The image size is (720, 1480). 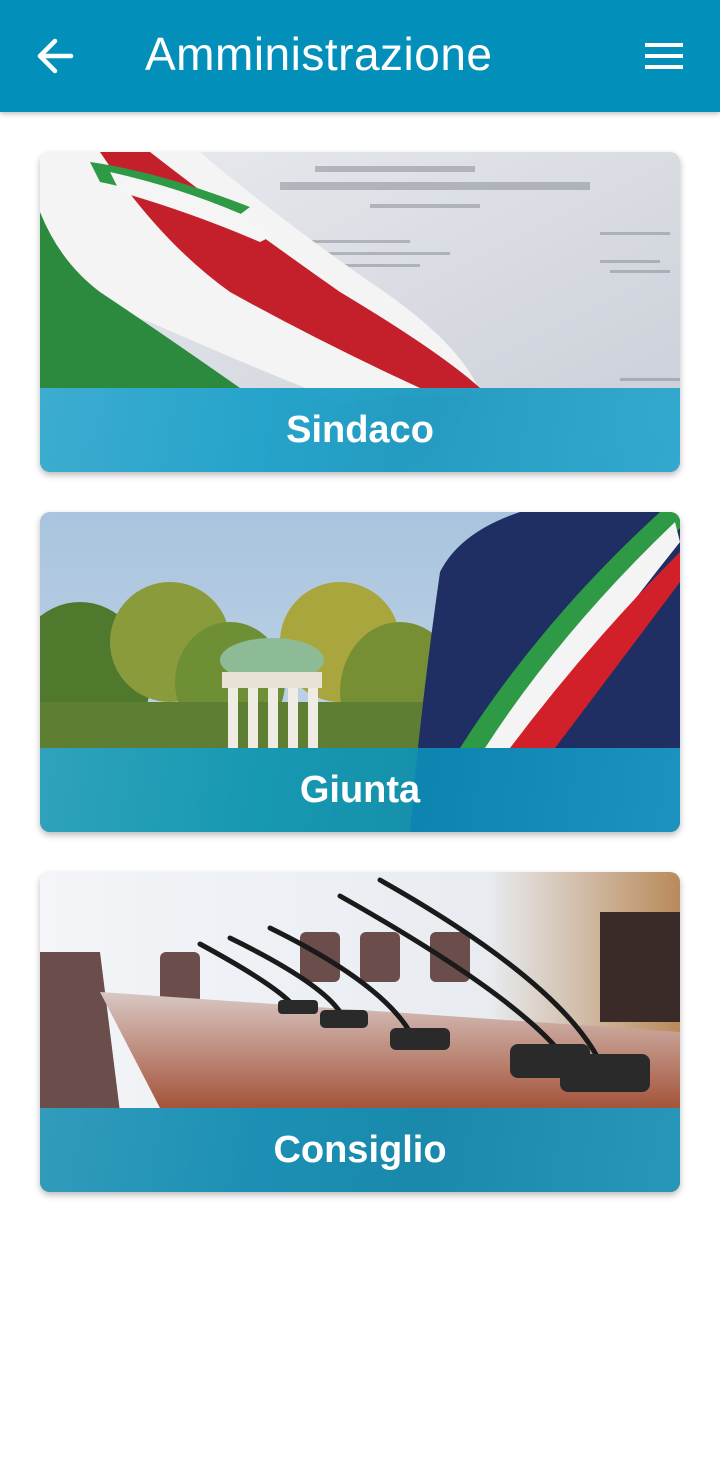 I want to click on menu-button, so click(x=664, y=56).